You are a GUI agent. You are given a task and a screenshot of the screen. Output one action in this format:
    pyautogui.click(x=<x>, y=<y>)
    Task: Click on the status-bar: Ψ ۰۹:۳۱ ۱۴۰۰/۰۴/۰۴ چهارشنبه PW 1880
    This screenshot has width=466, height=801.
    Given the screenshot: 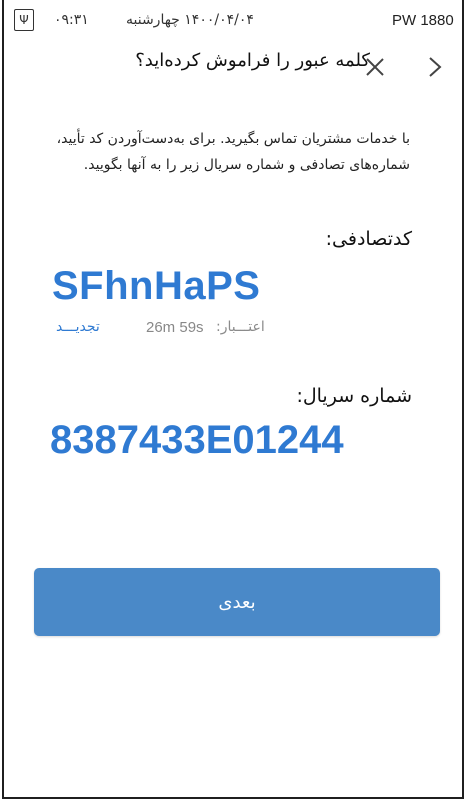 What is the action you would take?
    pyautogui.click(x=233, y=23)
    